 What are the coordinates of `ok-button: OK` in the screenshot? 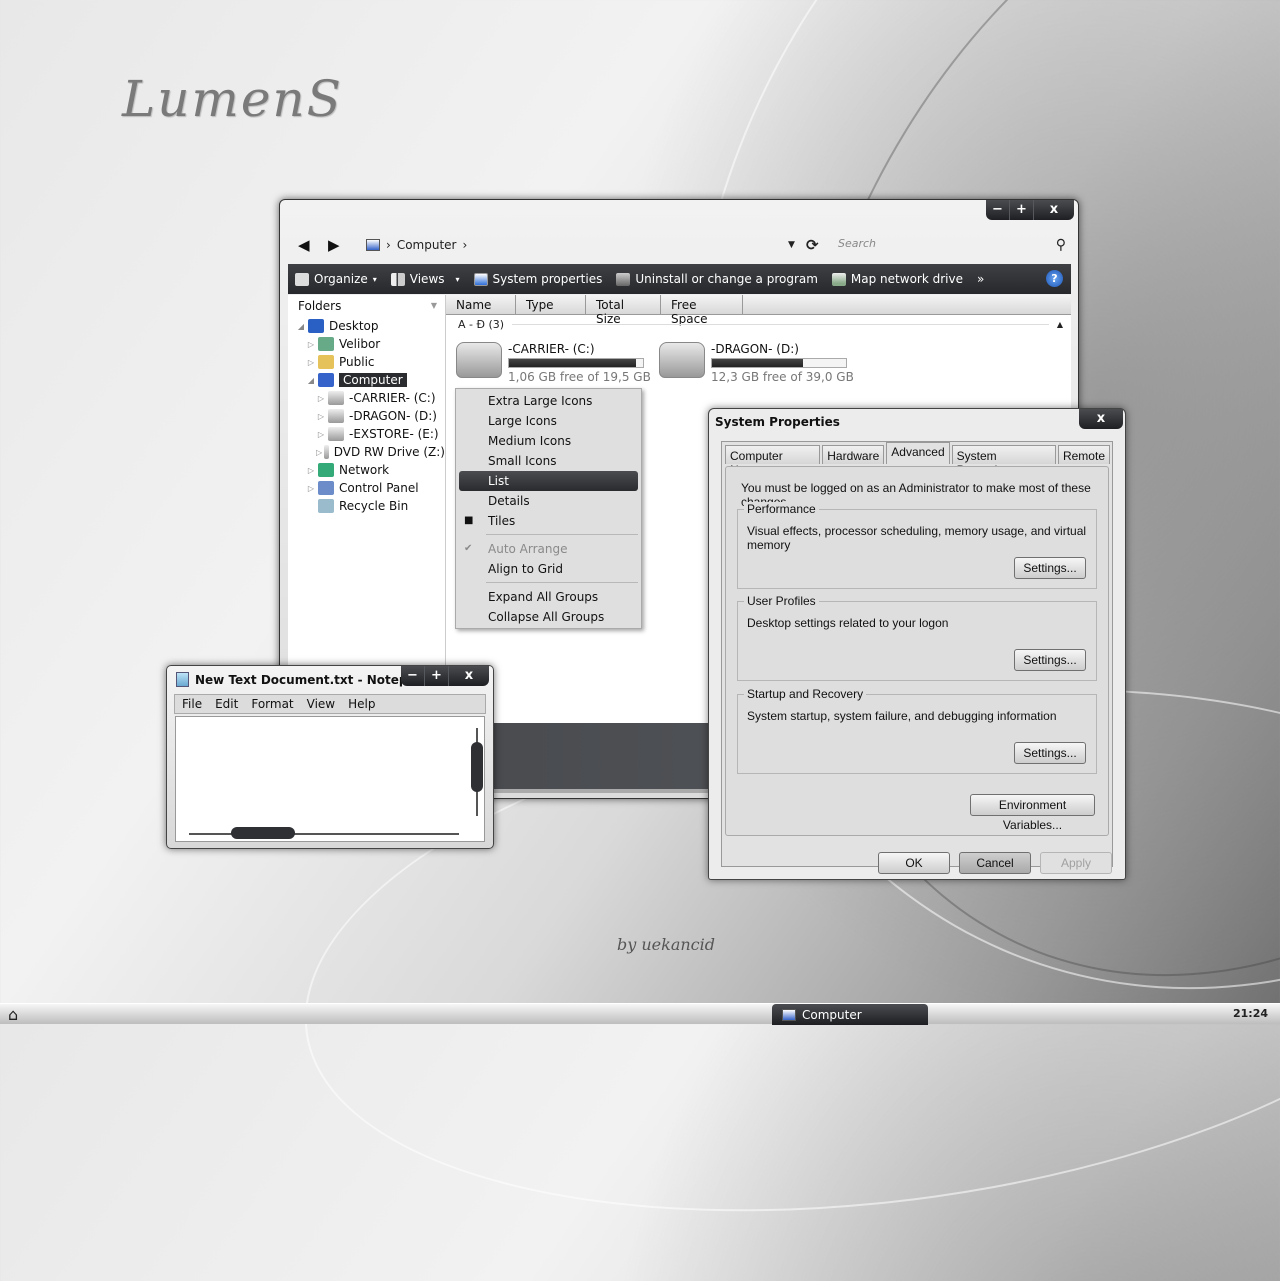 It's located at (914, 863).